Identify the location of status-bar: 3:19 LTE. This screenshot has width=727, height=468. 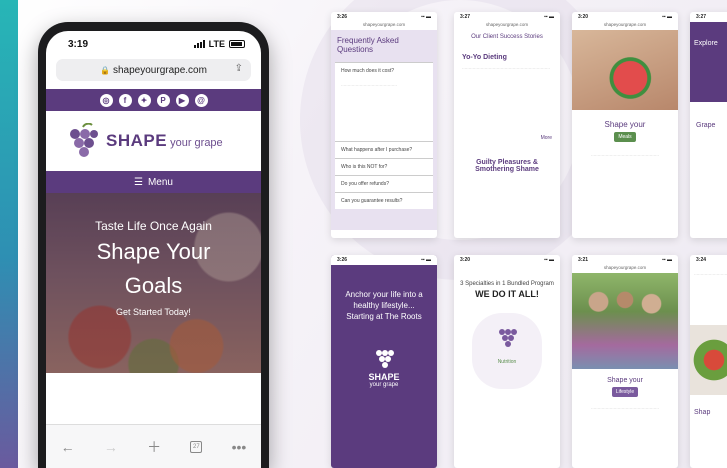
(153, 44).